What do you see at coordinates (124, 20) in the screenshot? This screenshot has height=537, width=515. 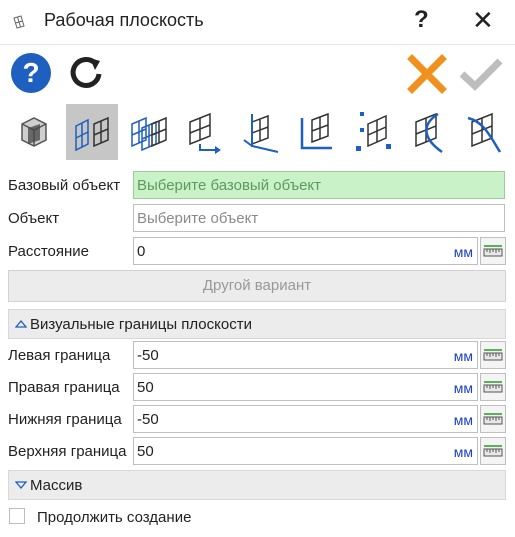 I see `window-title: Рабочая плоскость` at bounding box center [124, 20].